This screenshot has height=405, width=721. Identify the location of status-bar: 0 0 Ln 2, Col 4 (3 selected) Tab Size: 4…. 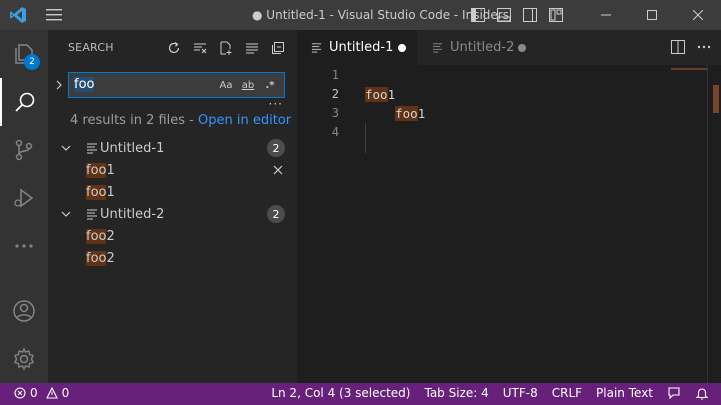
(360, 394).